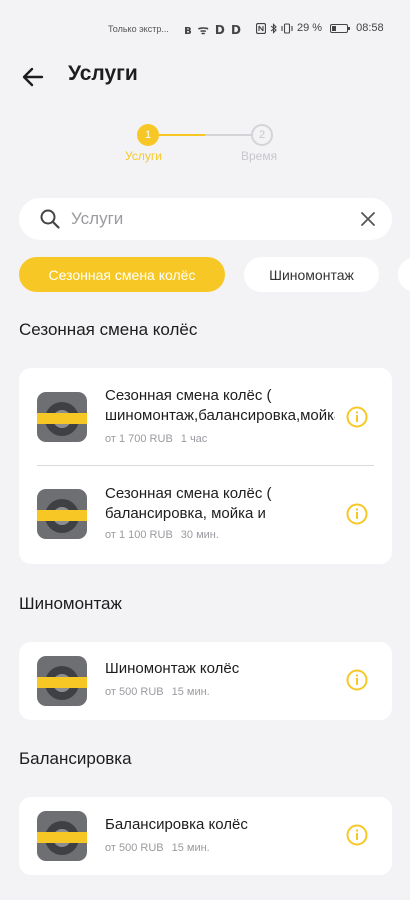 The height and width of the screenshot is (900, 410). Describe the element at coordinates (108, 329) in the screenshot. I see `section-title-seasonal: Сезонная смена колёс` at that location.